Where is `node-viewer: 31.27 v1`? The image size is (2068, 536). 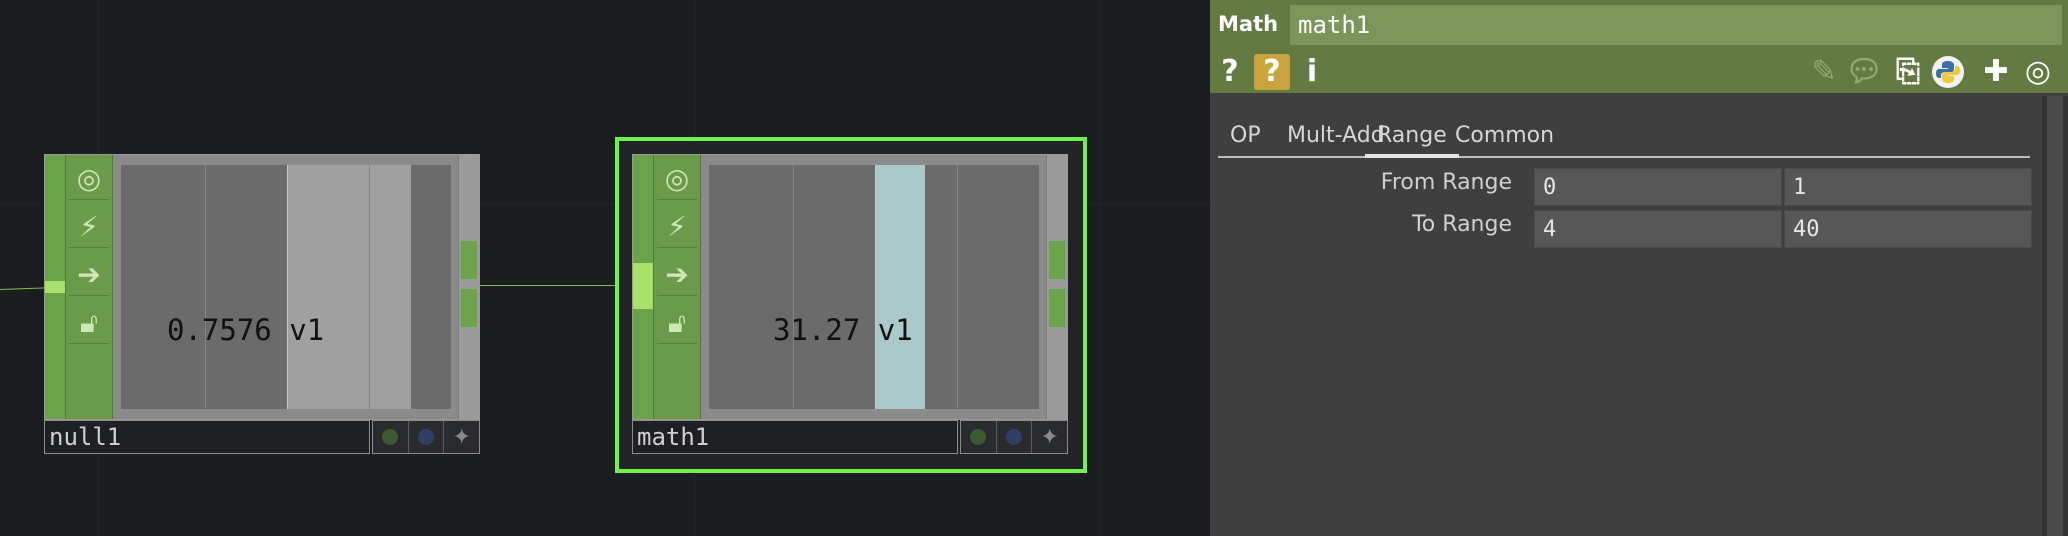 node-viewer: 31.27 v1 is located at coordinates (874, 287).